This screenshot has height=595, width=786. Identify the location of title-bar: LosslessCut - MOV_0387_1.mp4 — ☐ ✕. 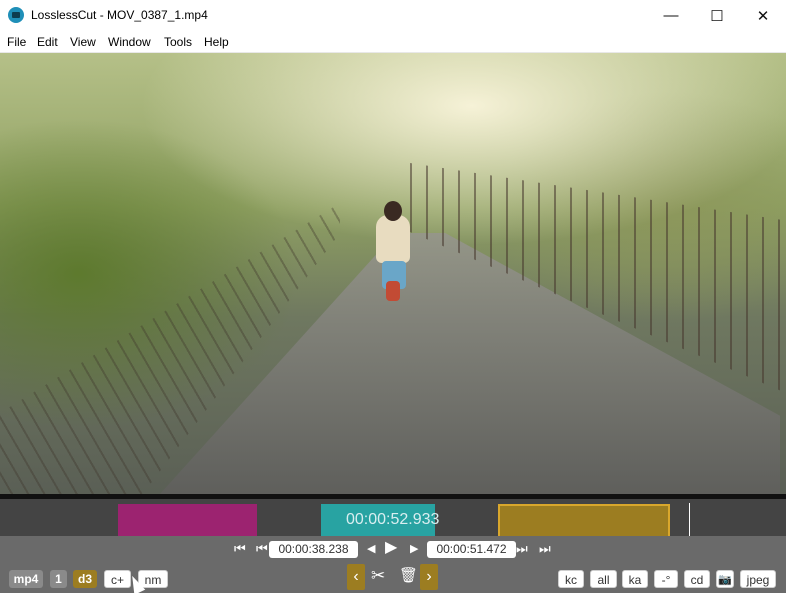
(393, 15).